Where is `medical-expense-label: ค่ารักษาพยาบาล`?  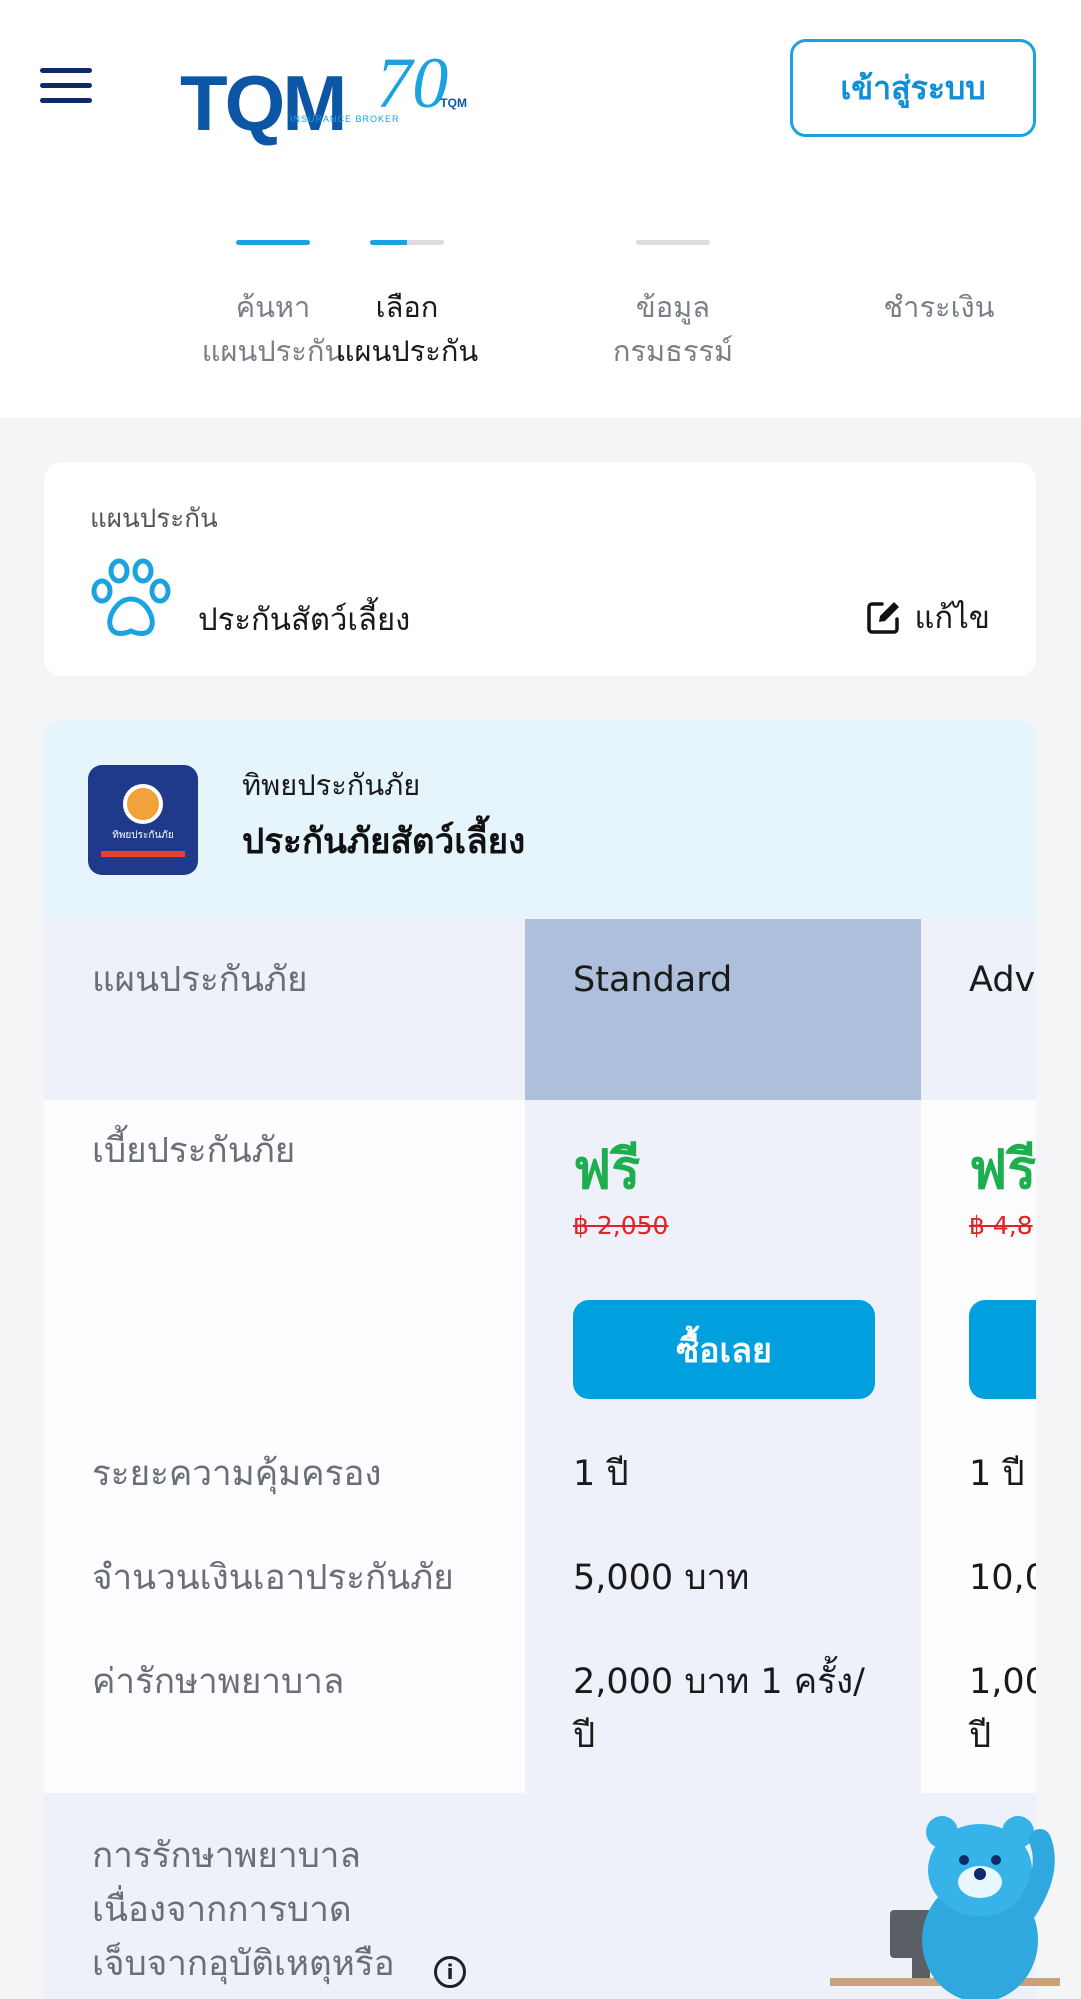
medical-expense-label: ค่ารักษาพยาบาล is located at coordinates (218, 1682).